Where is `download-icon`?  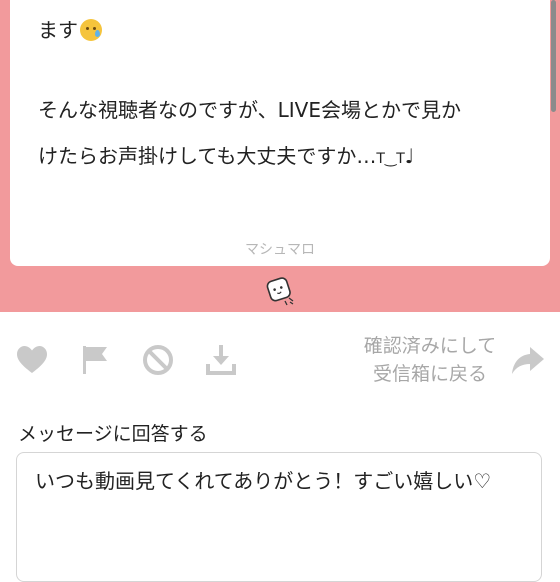
download-icon is located at coordinates (221, 360).